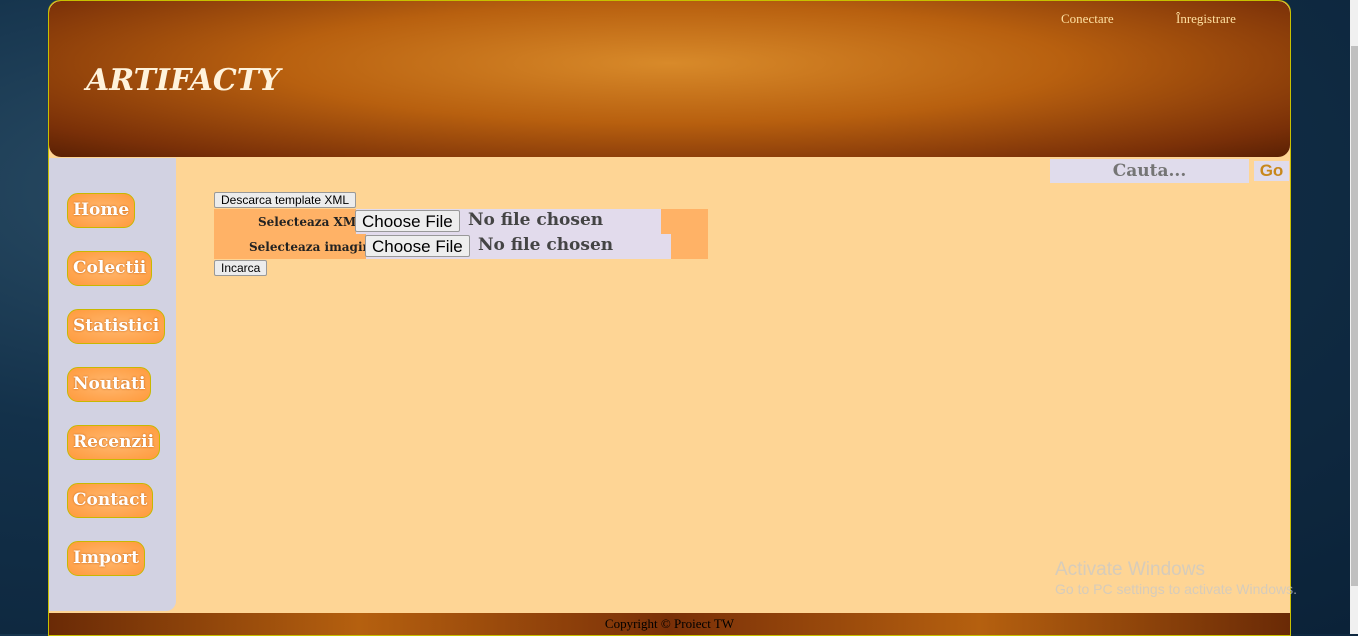  What do you see at coordinates (669, 624) in the screenshot?
I see `footer: Copyright © Proiect TW` at bounding box center [669, 624].